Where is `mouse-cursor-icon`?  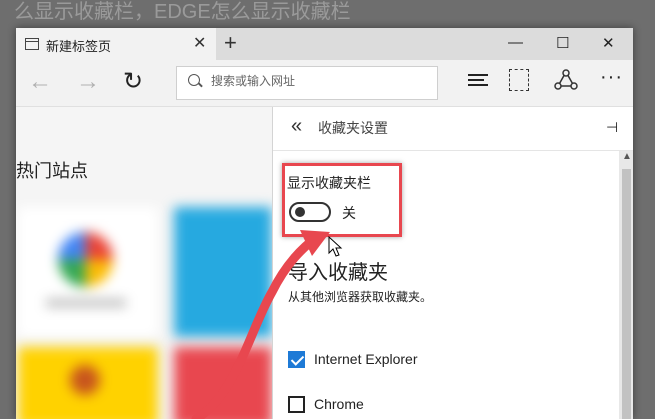
mouse-cursor-icon is located at coordinates (335, 246).